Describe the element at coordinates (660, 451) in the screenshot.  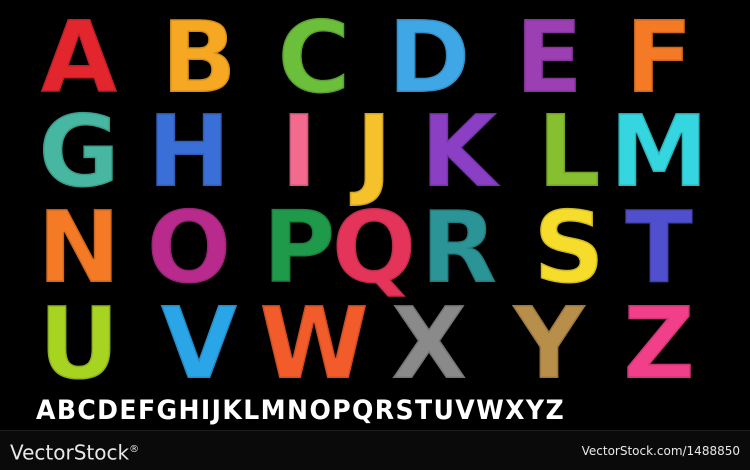
I see `watermark-url: VectorStock.com/1488850` at that location.